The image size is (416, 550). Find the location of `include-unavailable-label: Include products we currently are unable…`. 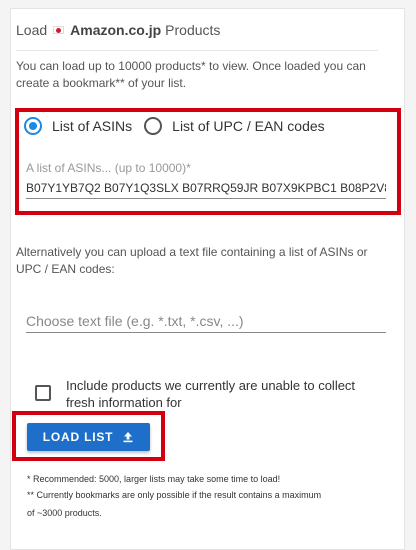

include-unavailable-label: Include products we currently are unable… is located at coordinates (221, 394).